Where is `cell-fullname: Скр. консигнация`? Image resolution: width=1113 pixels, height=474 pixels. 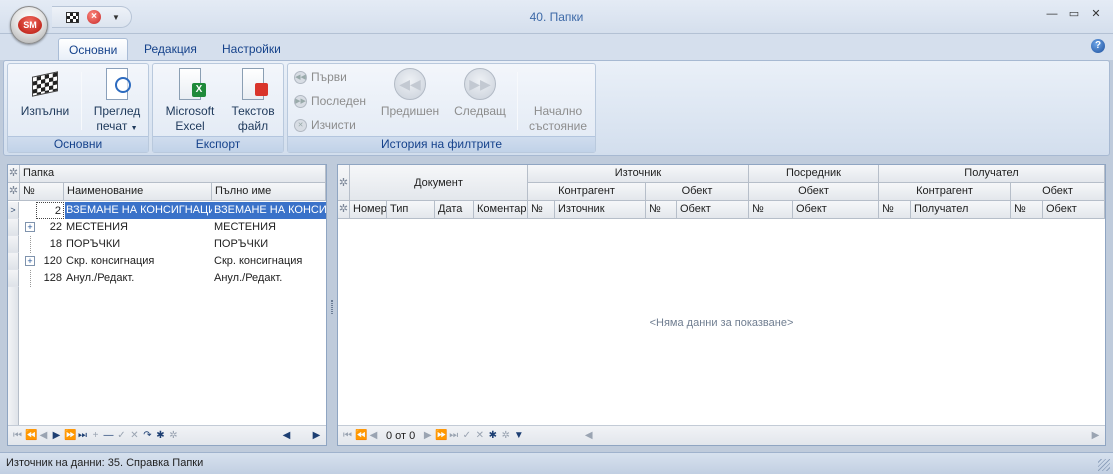 cell-fullname: Скр. консигнация is located at coordinates (269, 261).